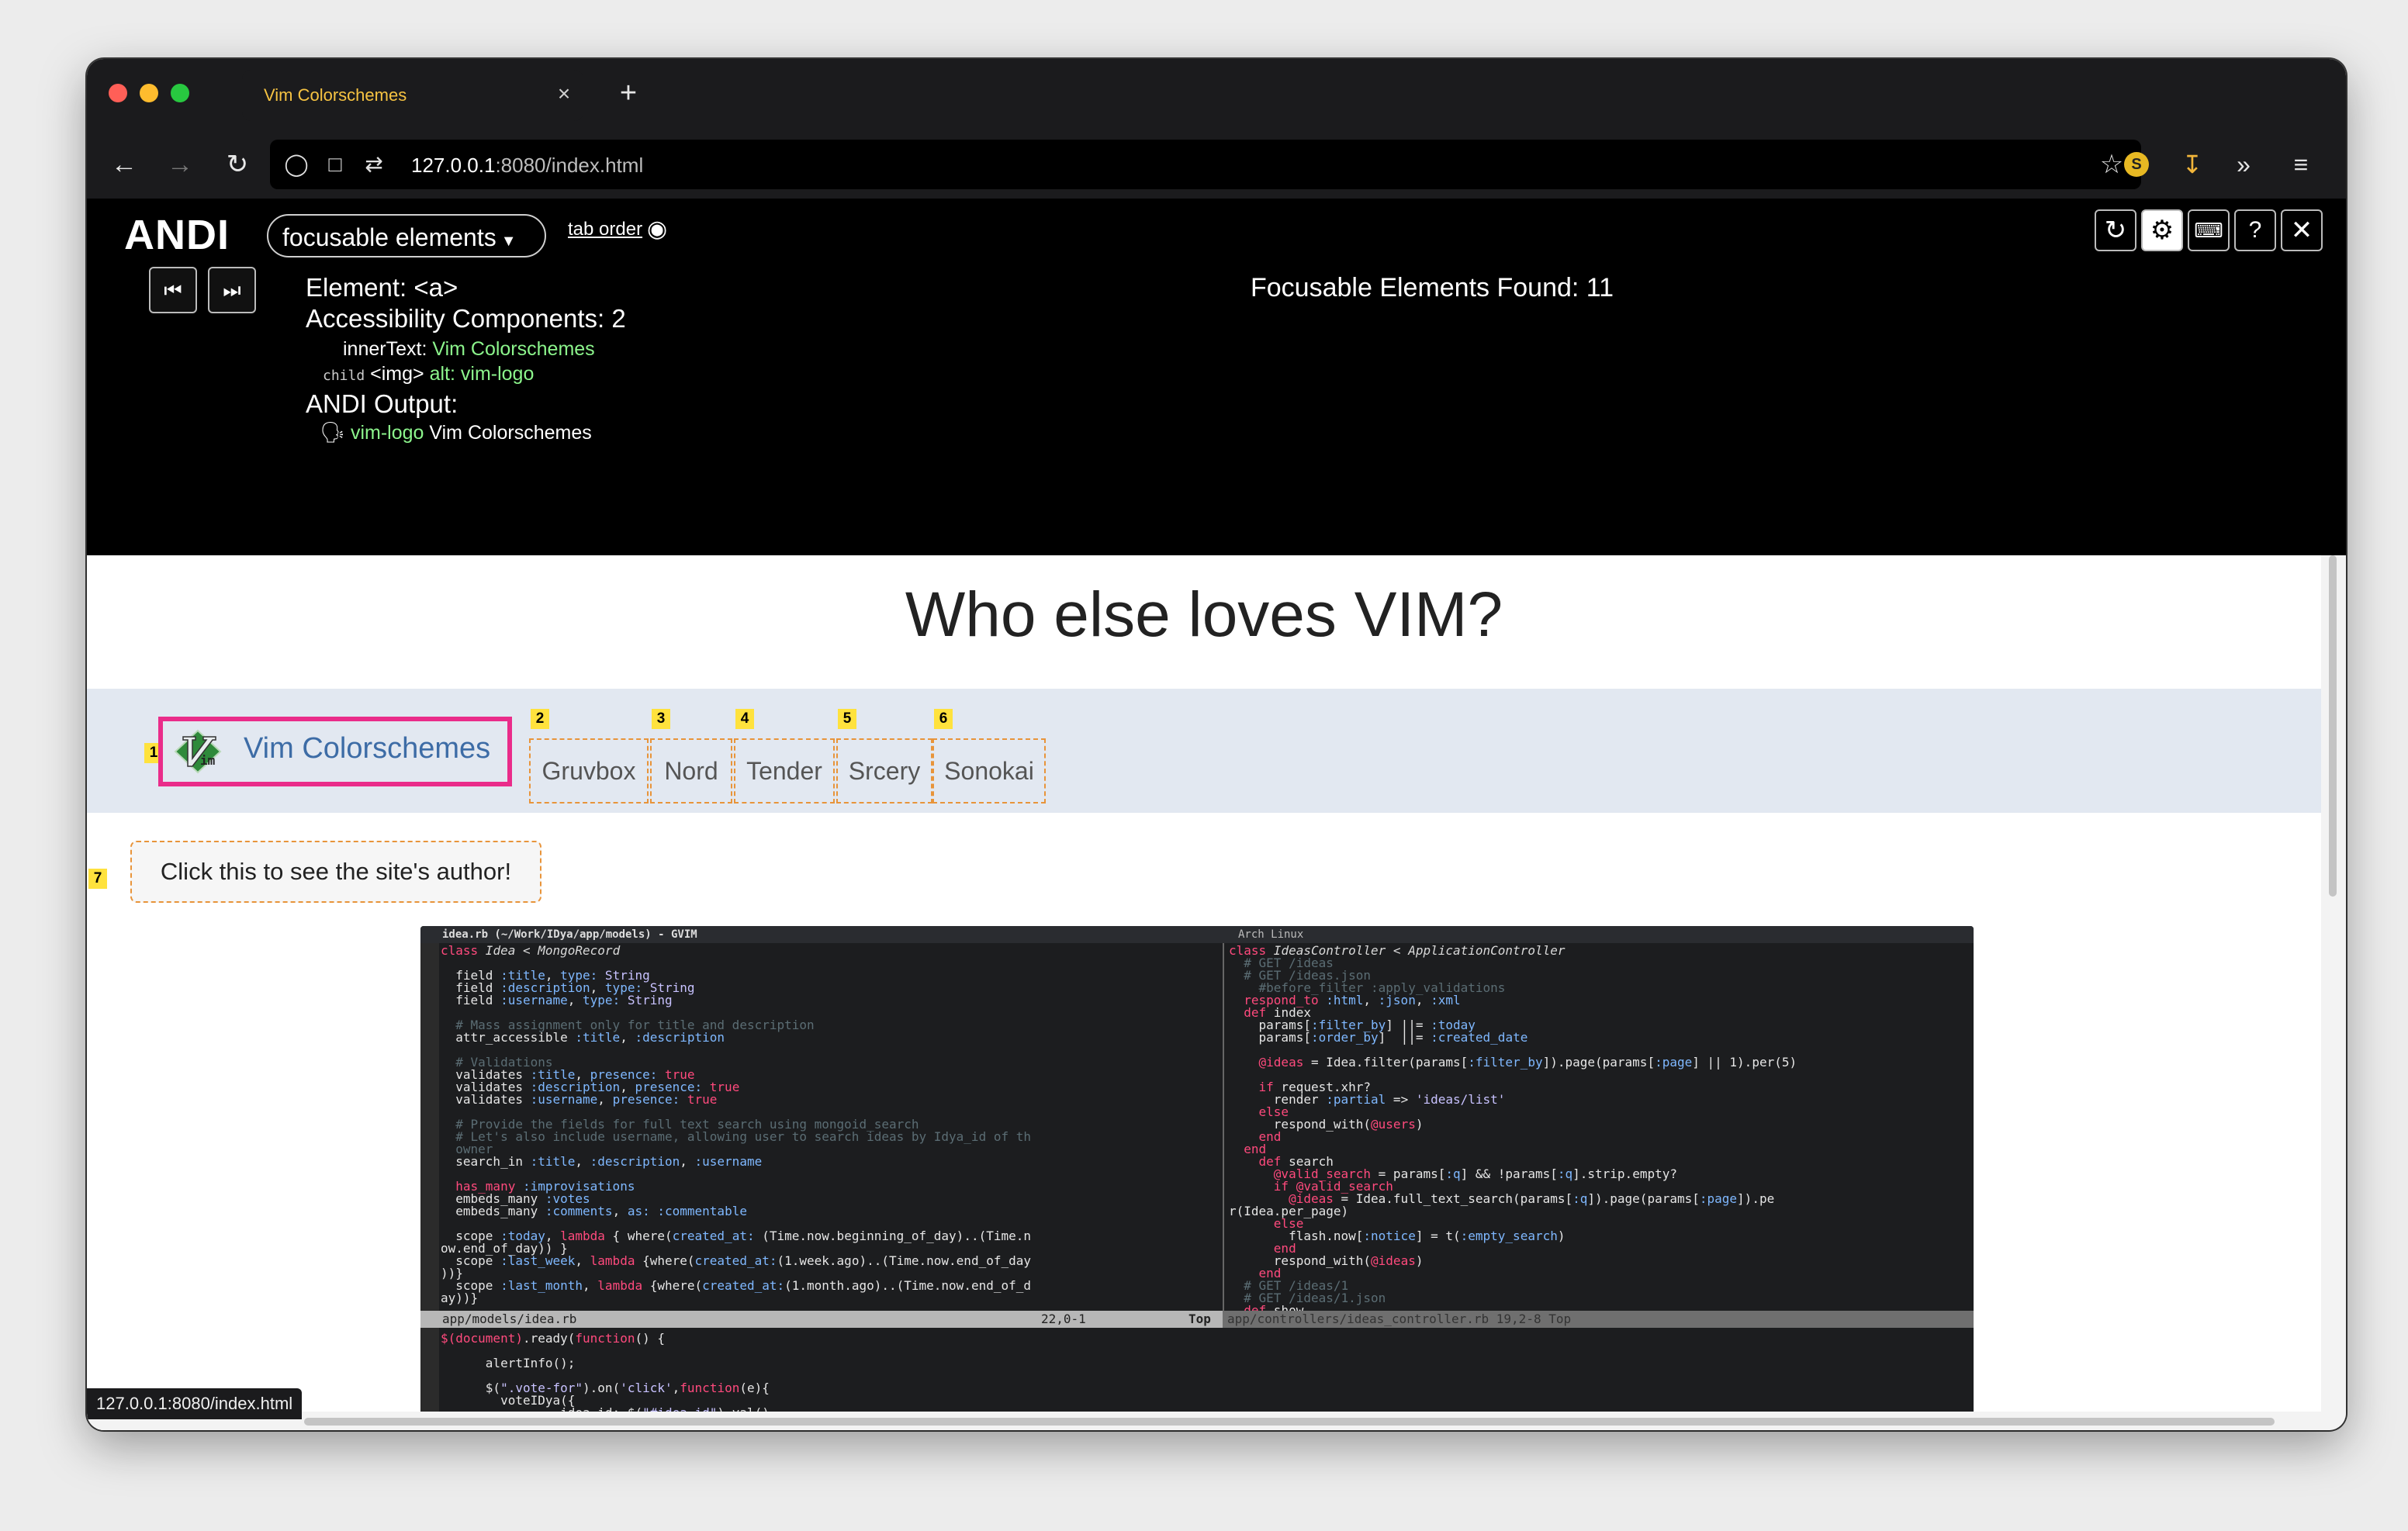  Describe the element at coordinates (238, 164) in the screenshot. I see `reload-icon: ↻` at that location.